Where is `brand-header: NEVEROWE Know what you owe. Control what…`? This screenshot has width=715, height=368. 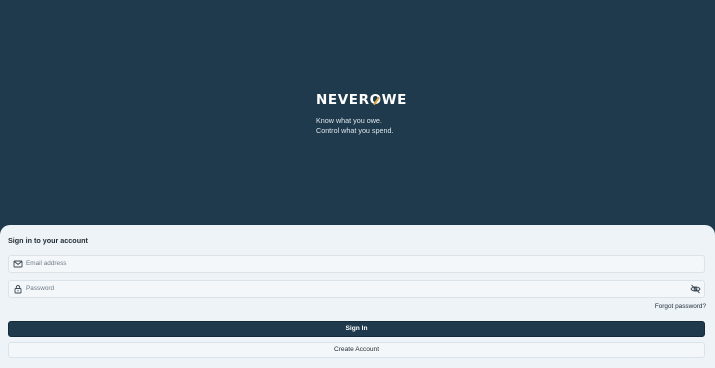
brand-header: NEVEROWE Know what you owe. Control what… is located at coordinates (361, 114).